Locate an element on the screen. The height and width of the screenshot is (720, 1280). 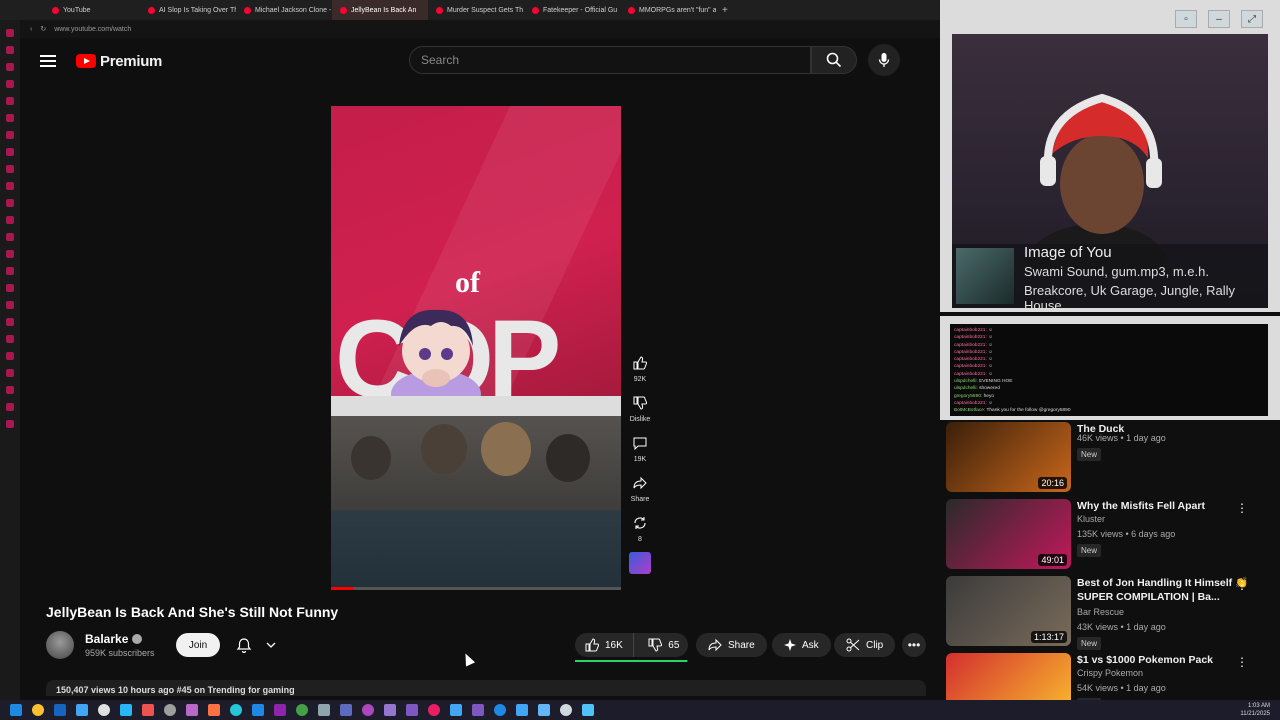
address-bar: ‹ ↻ www.youtube.com/watch is located at coordinates (480, 29).